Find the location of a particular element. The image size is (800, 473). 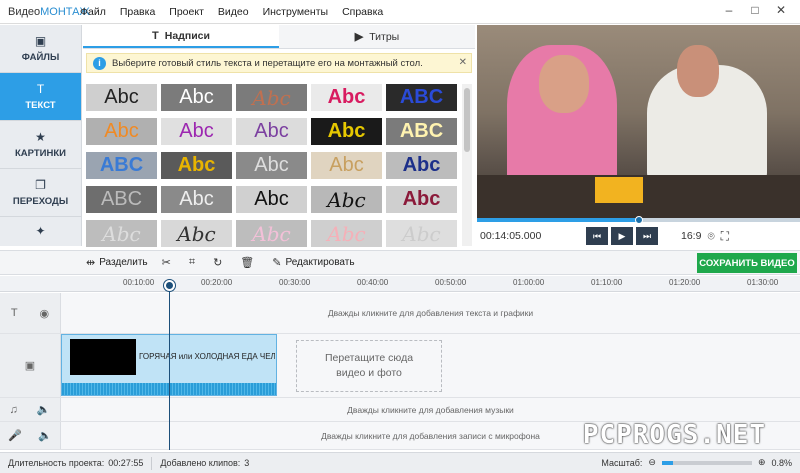

drop-line-1: Перетащите сюда is located at coordinates (369, 358).